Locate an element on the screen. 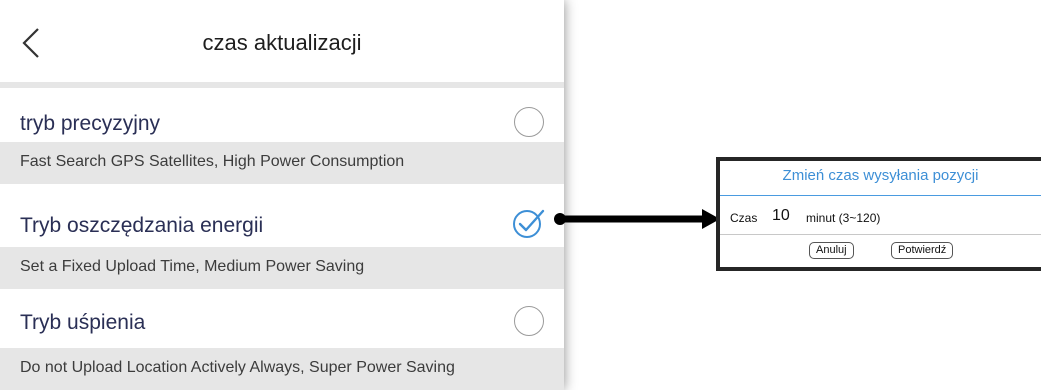 The width and height of the screenshot is (1041, 390). time-input is located at coordinates (785, 216).